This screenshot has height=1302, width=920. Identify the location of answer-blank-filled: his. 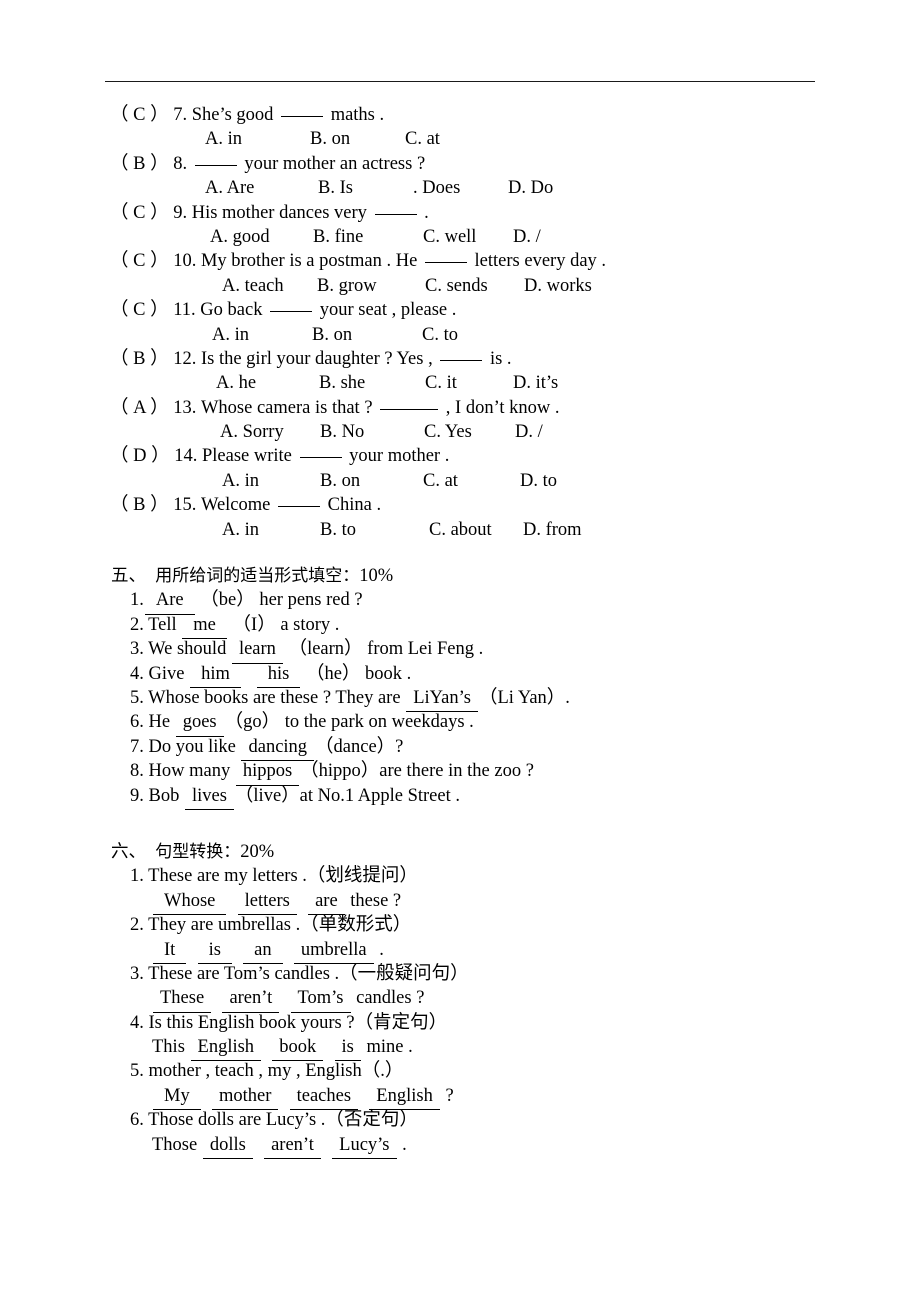
(278, 675).